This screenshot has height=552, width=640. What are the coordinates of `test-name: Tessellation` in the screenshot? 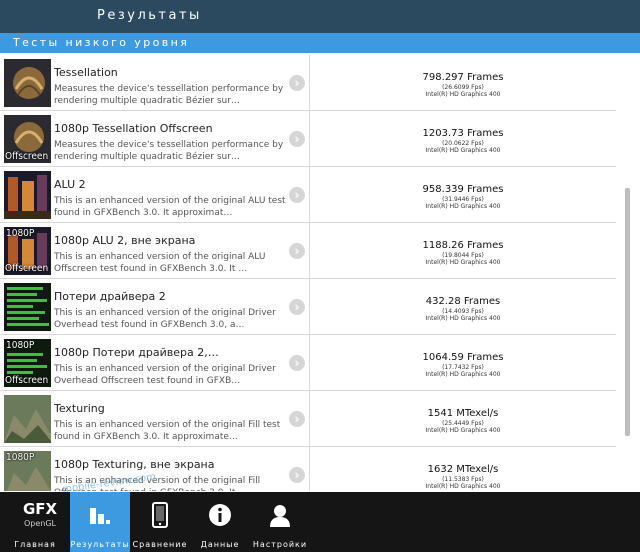 It's located at (86, 72).